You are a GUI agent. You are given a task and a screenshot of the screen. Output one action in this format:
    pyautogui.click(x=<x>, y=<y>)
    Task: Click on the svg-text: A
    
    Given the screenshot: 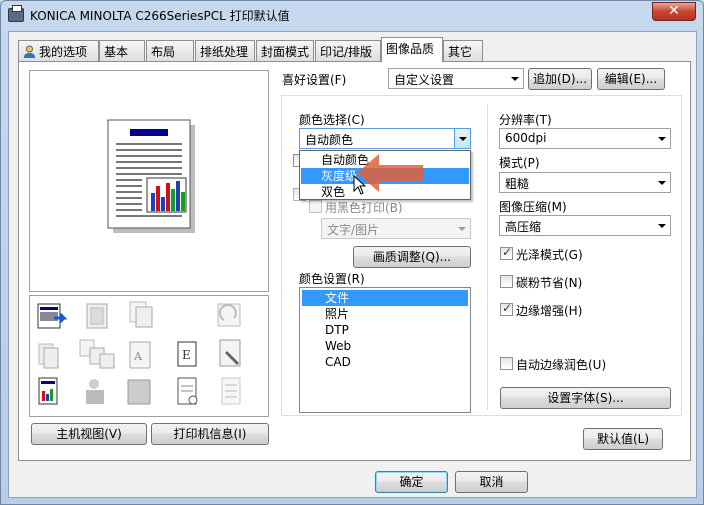 What is the action you would take?
    pyautogui.click(x=138, y=356)
    